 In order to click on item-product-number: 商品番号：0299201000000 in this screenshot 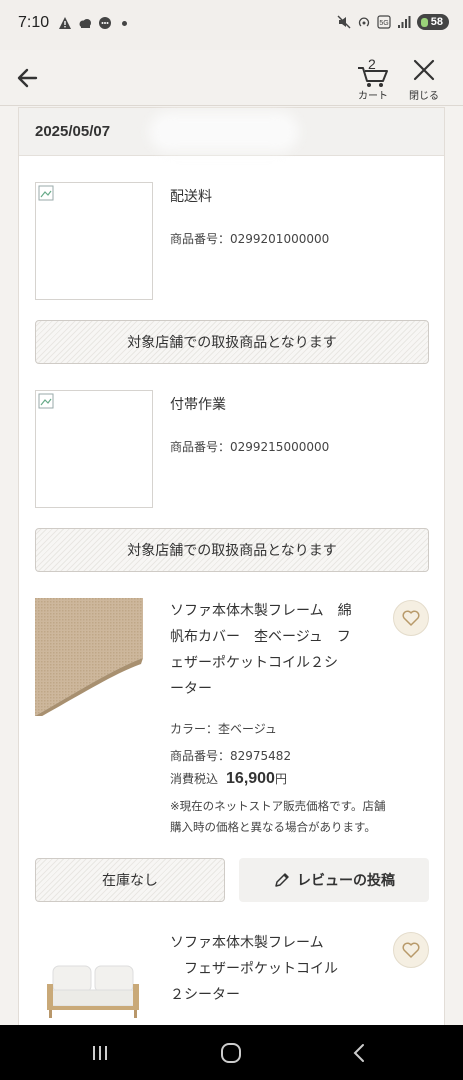, I will do `click(250, 239)`.